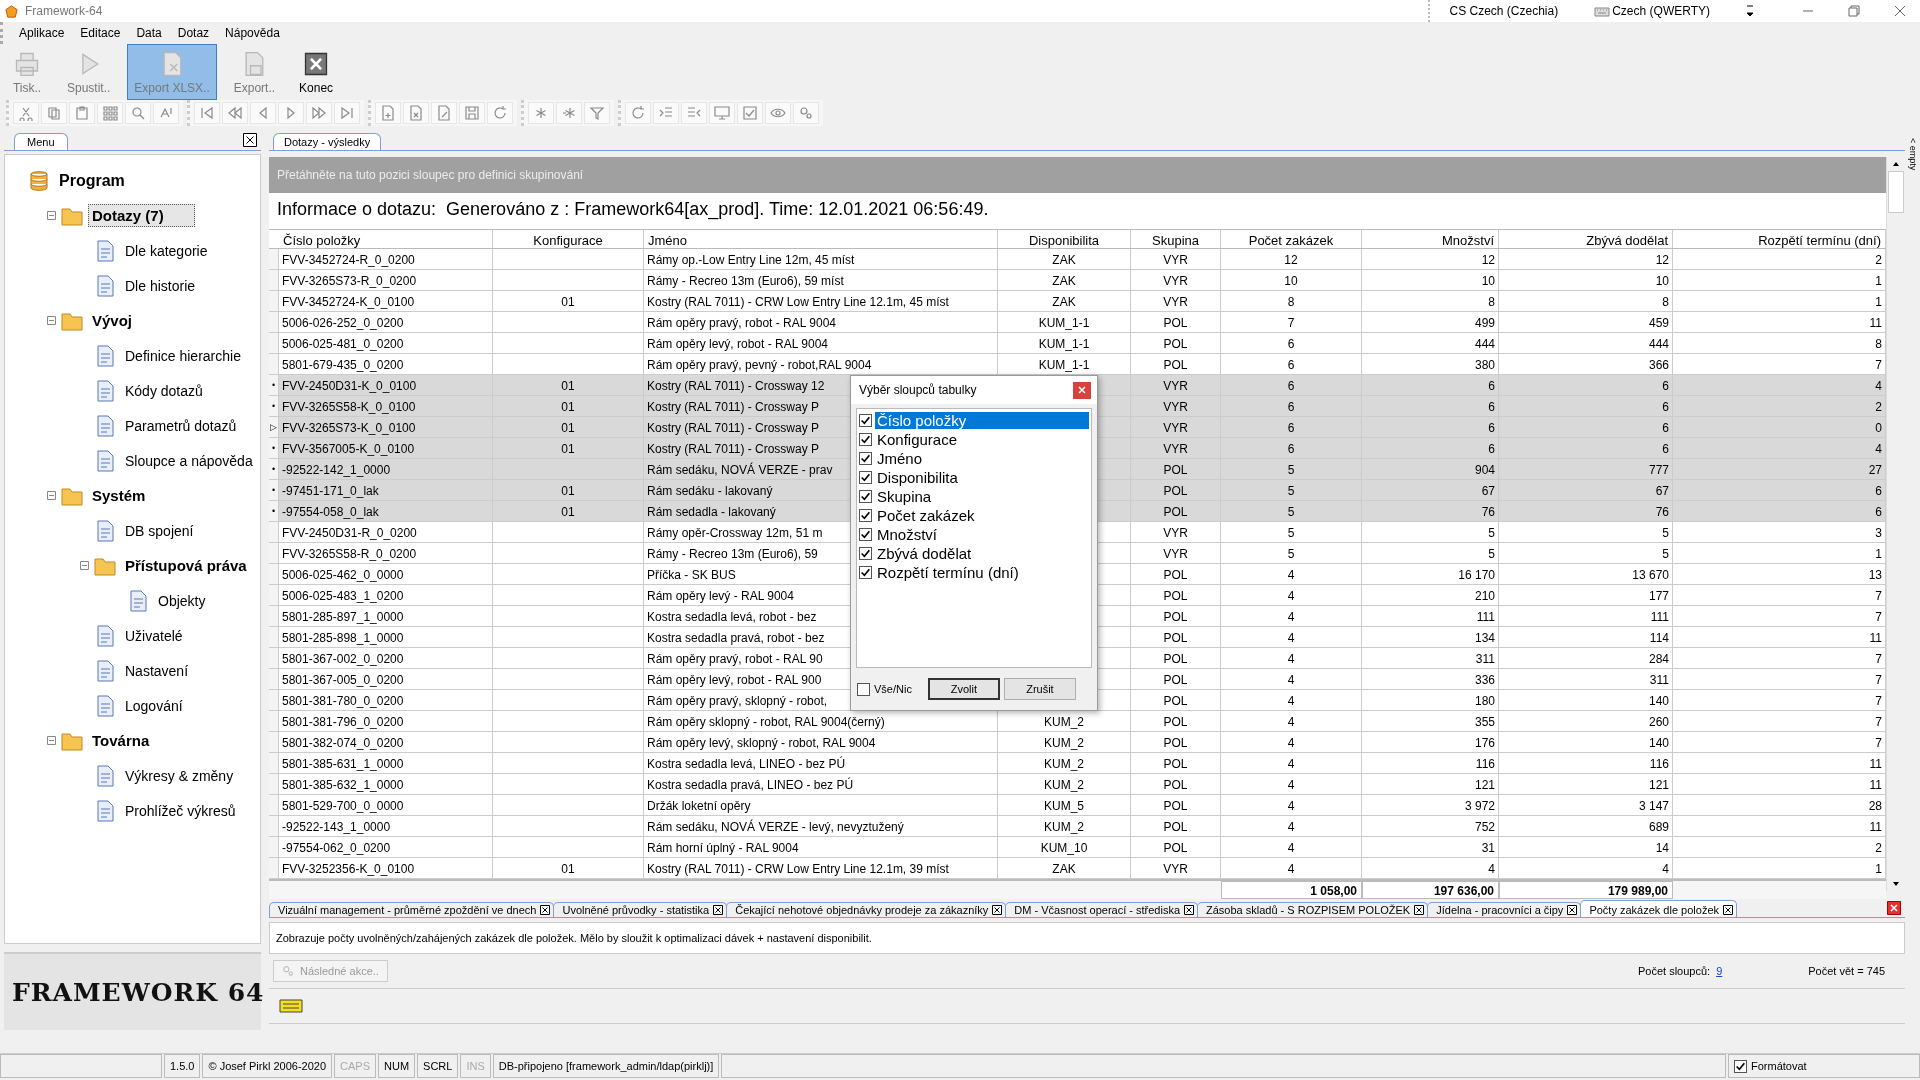 This screenshot has width=1920, height=1080. Describe the element at coordinates (154, 635) in the screenshot. I see `tree-item: Uživatelé` at that location.